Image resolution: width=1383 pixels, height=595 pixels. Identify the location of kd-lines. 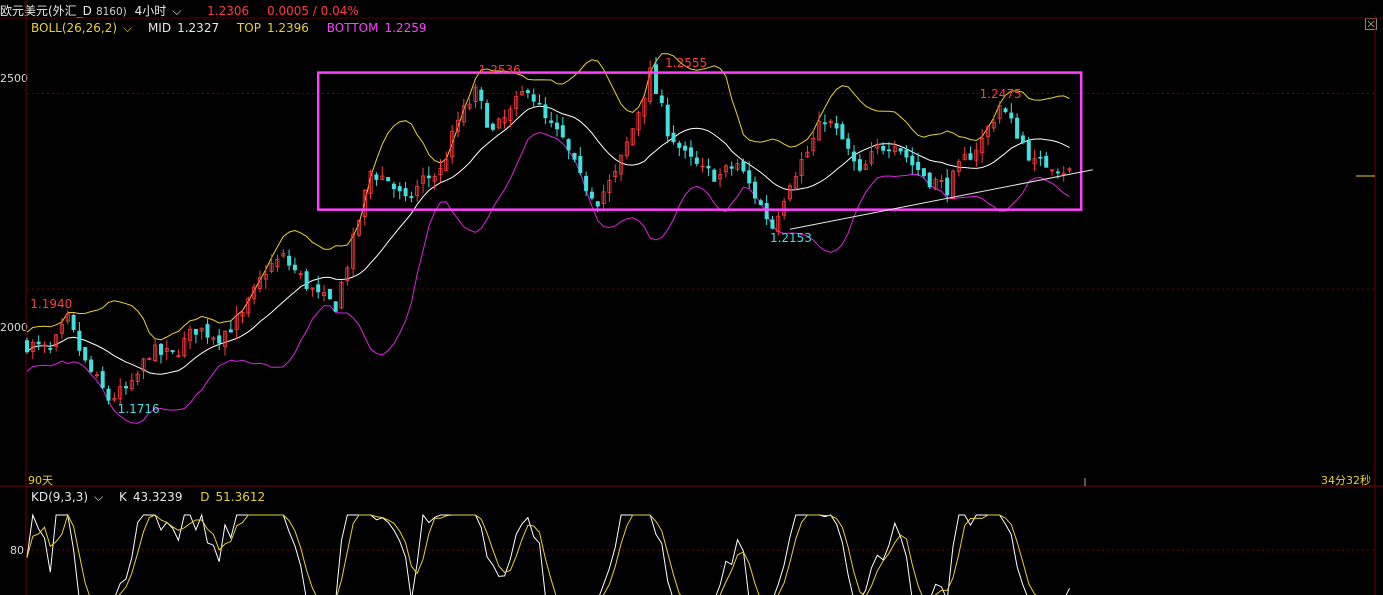
(548, 554).